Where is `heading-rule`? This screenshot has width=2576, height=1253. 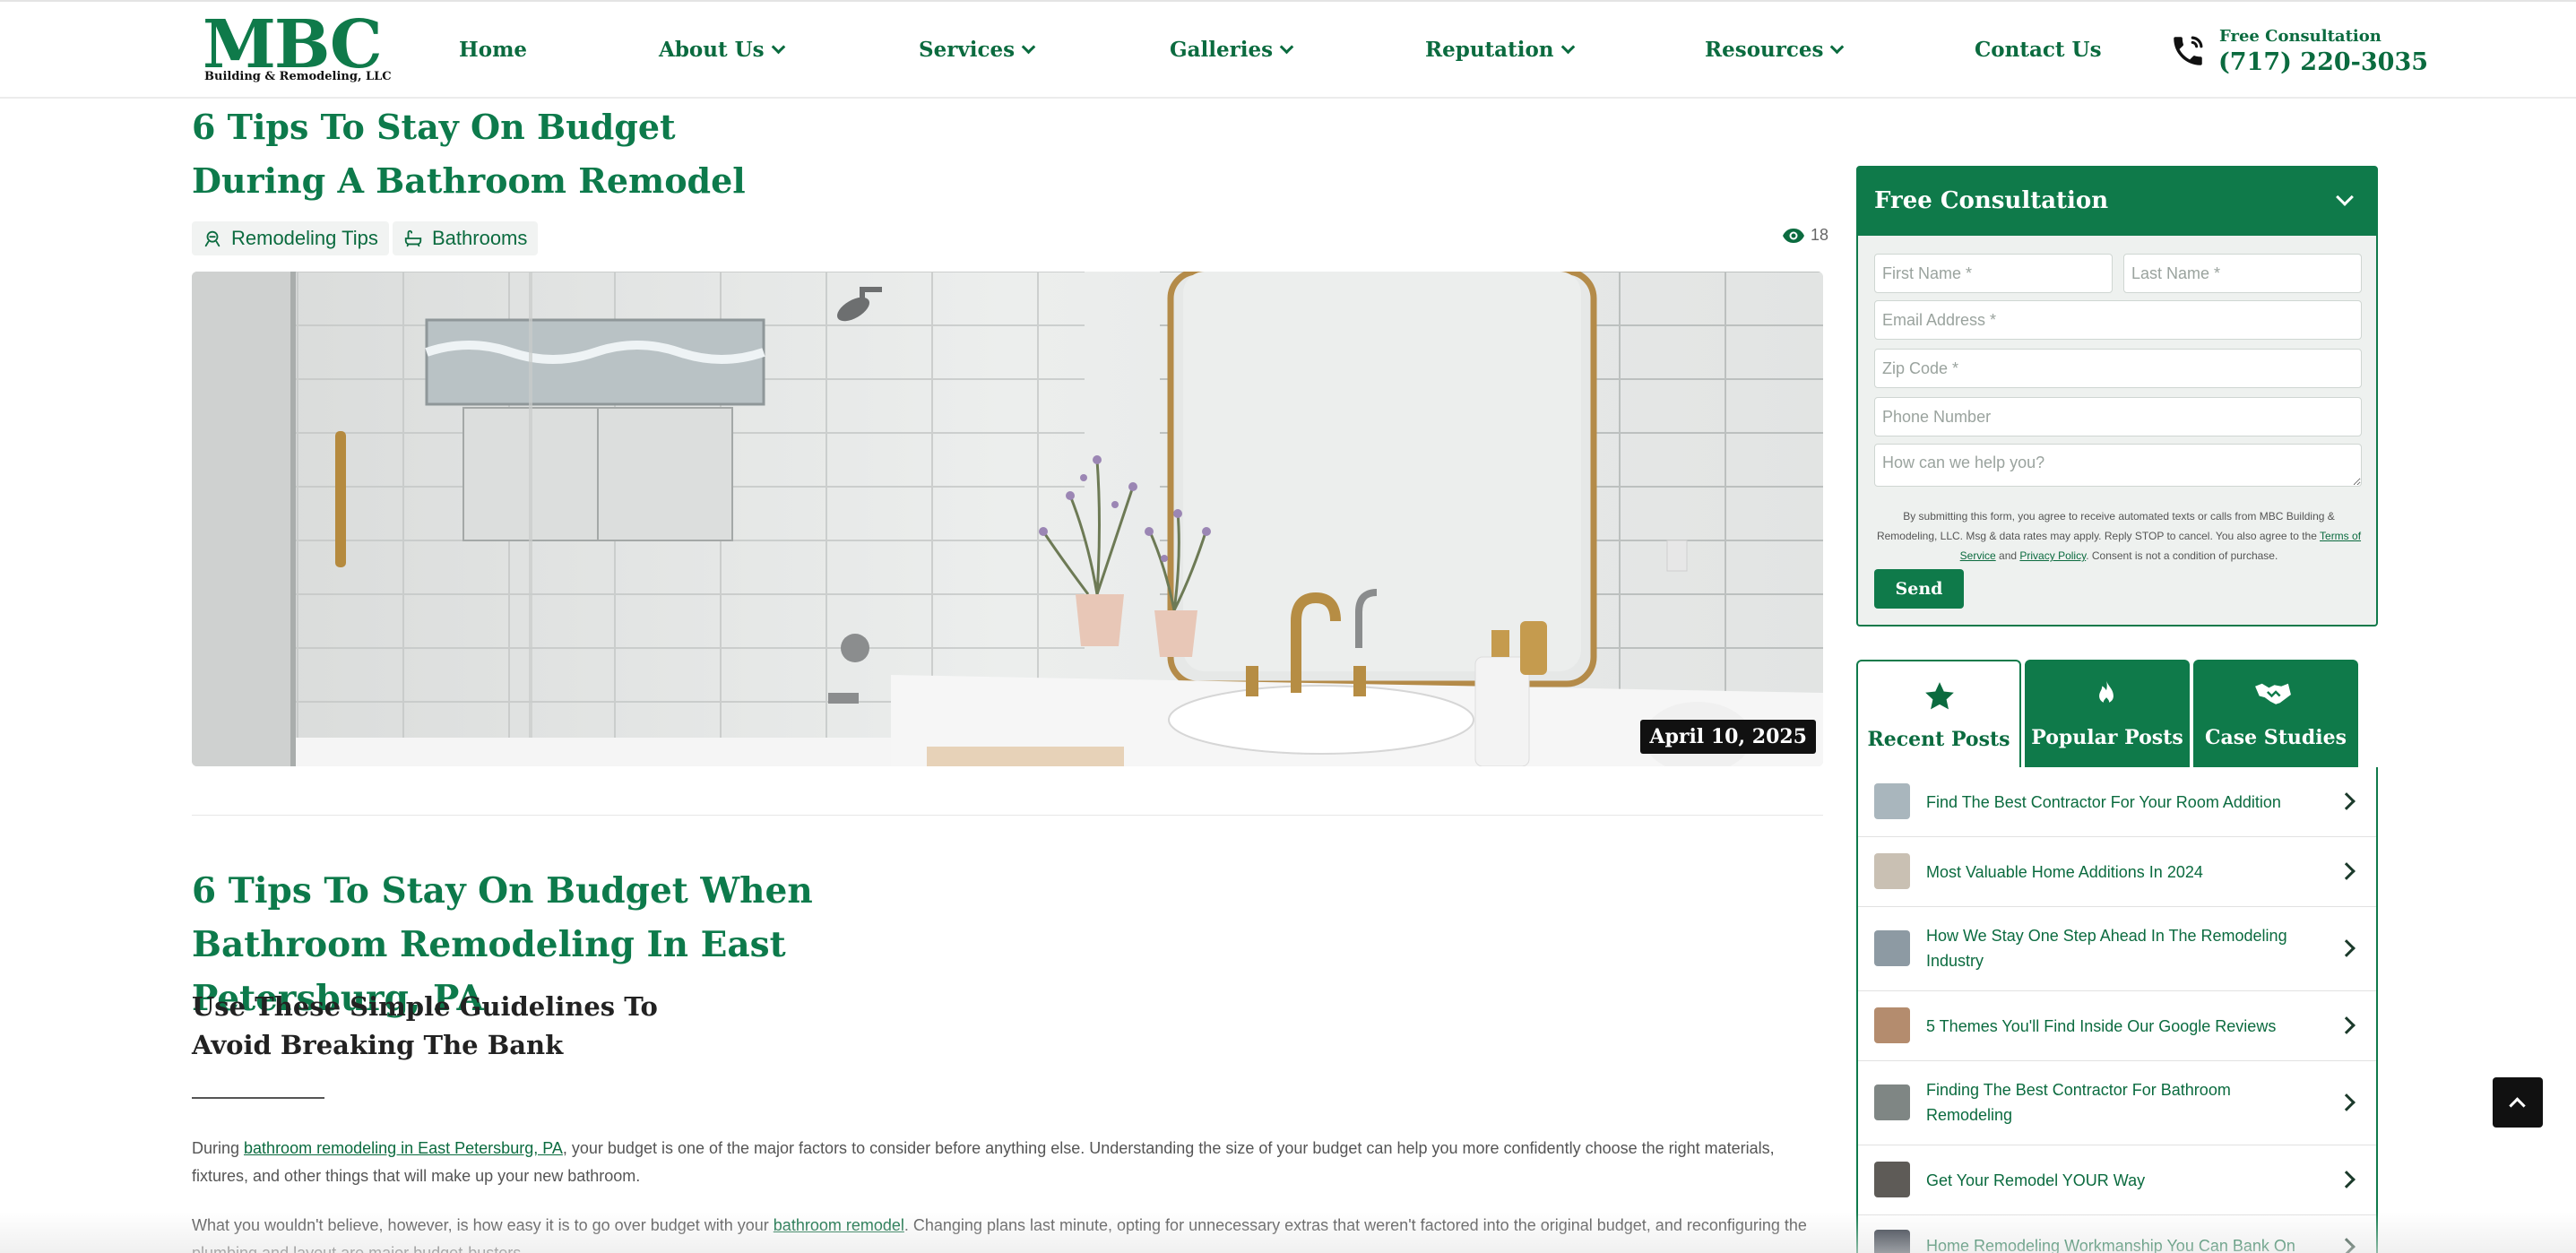
heading-rule is located at coordinates (258, 1098).